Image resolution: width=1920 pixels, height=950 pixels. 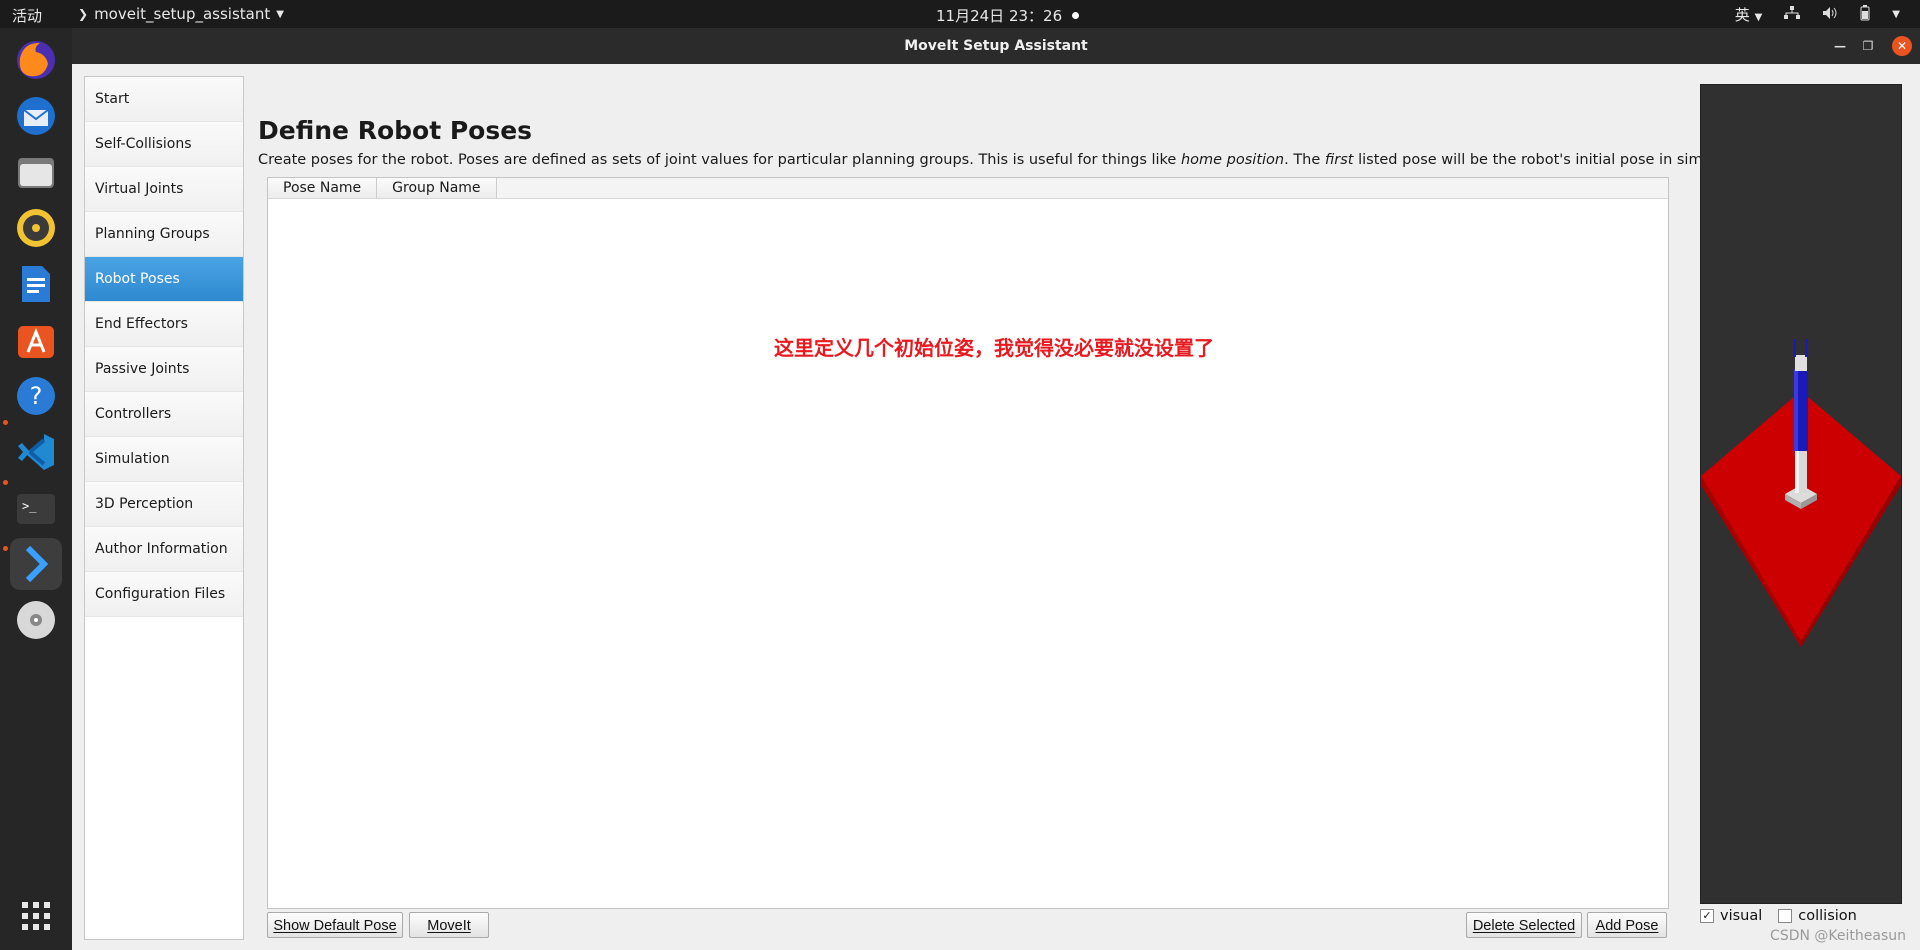 I want to click on thunderbird-icon, so click(x=36, y=116).